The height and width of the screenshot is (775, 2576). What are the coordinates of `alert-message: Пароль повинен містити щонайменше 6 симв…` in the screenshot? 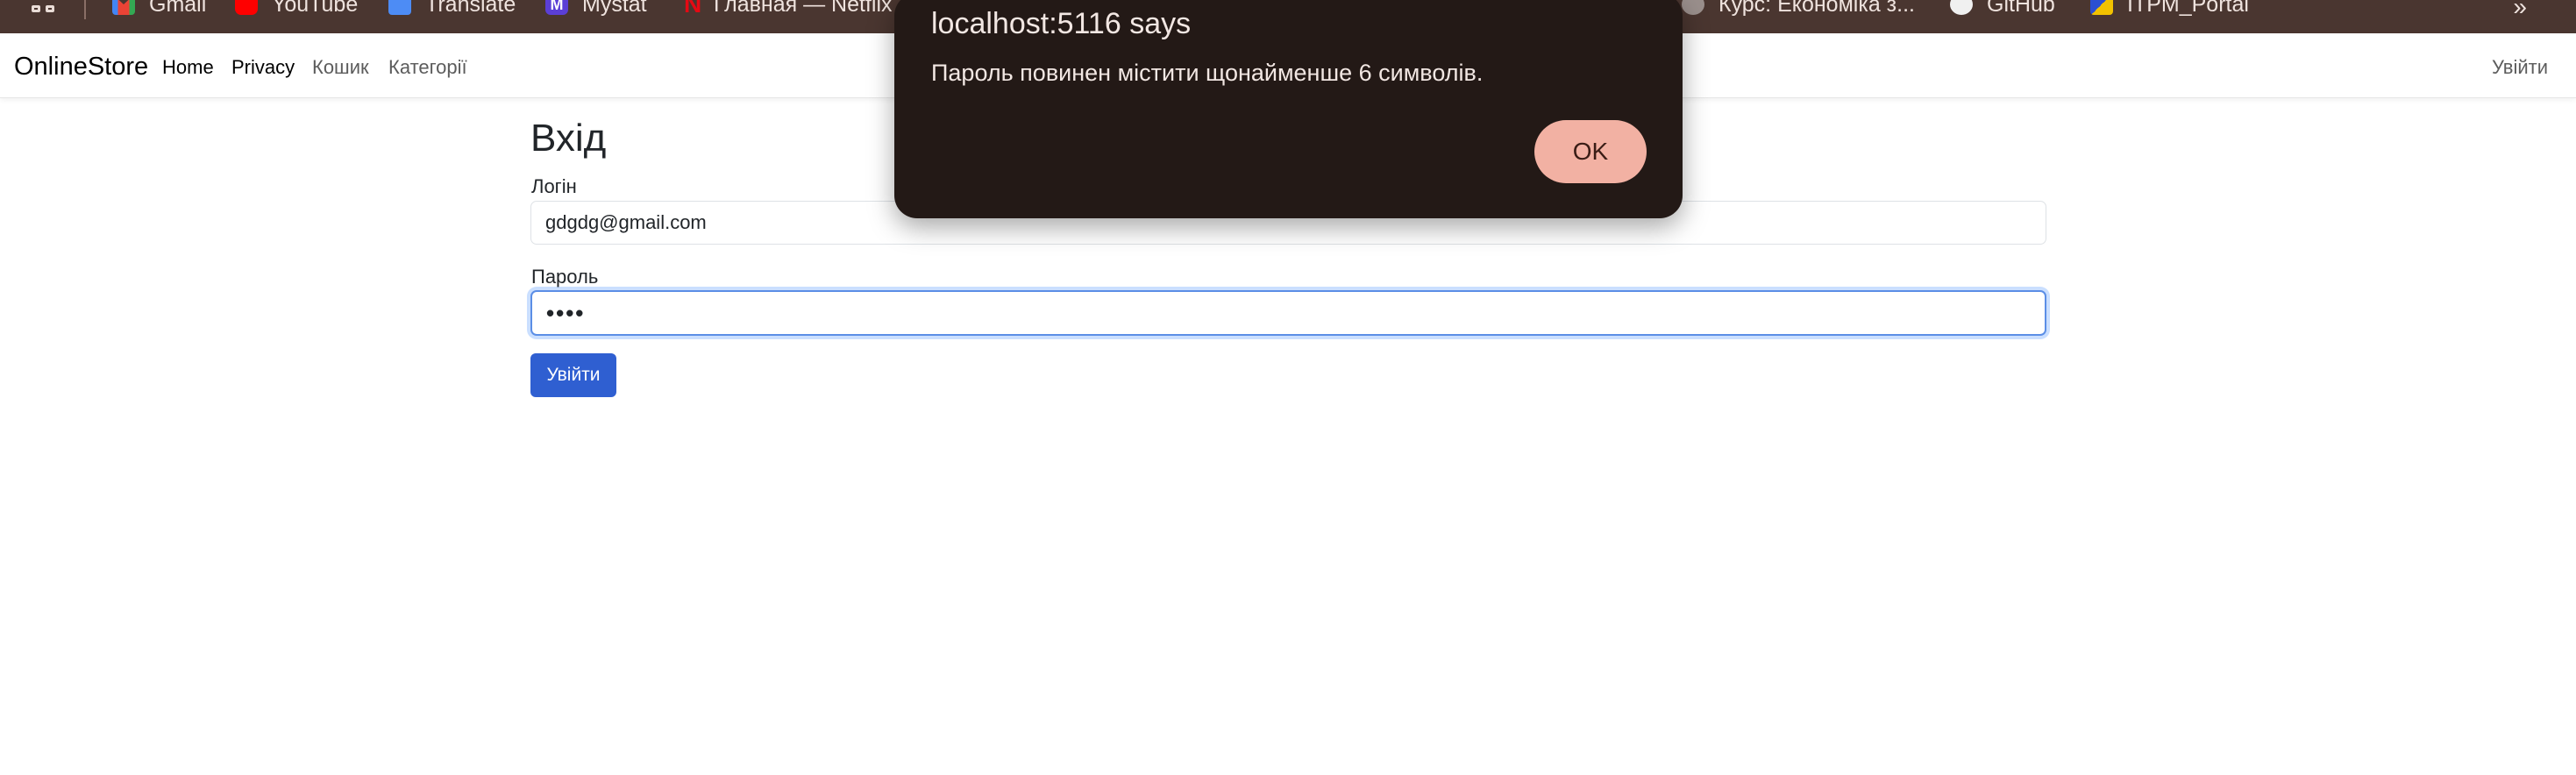 It's located at (1207, 73).